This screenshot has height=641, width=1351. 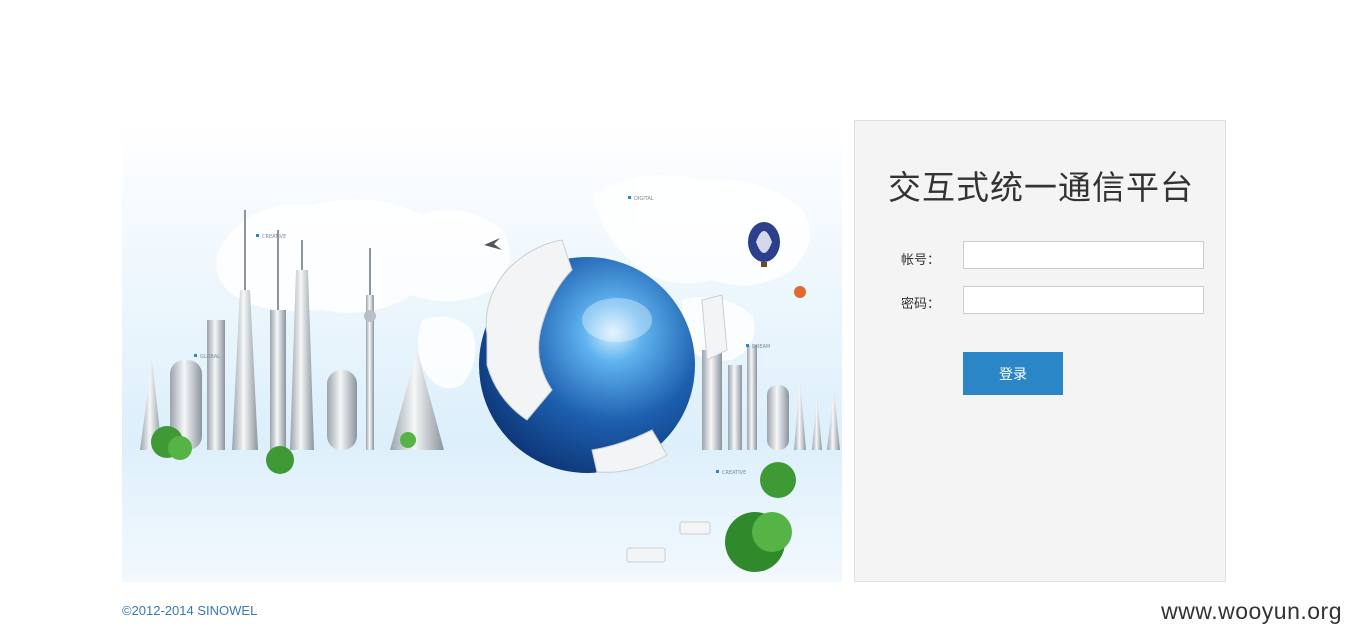 What do you see at coordinates (921, 304) in the screenshot?
I see `password-label: 密码：` at bounding box center [921, 304].